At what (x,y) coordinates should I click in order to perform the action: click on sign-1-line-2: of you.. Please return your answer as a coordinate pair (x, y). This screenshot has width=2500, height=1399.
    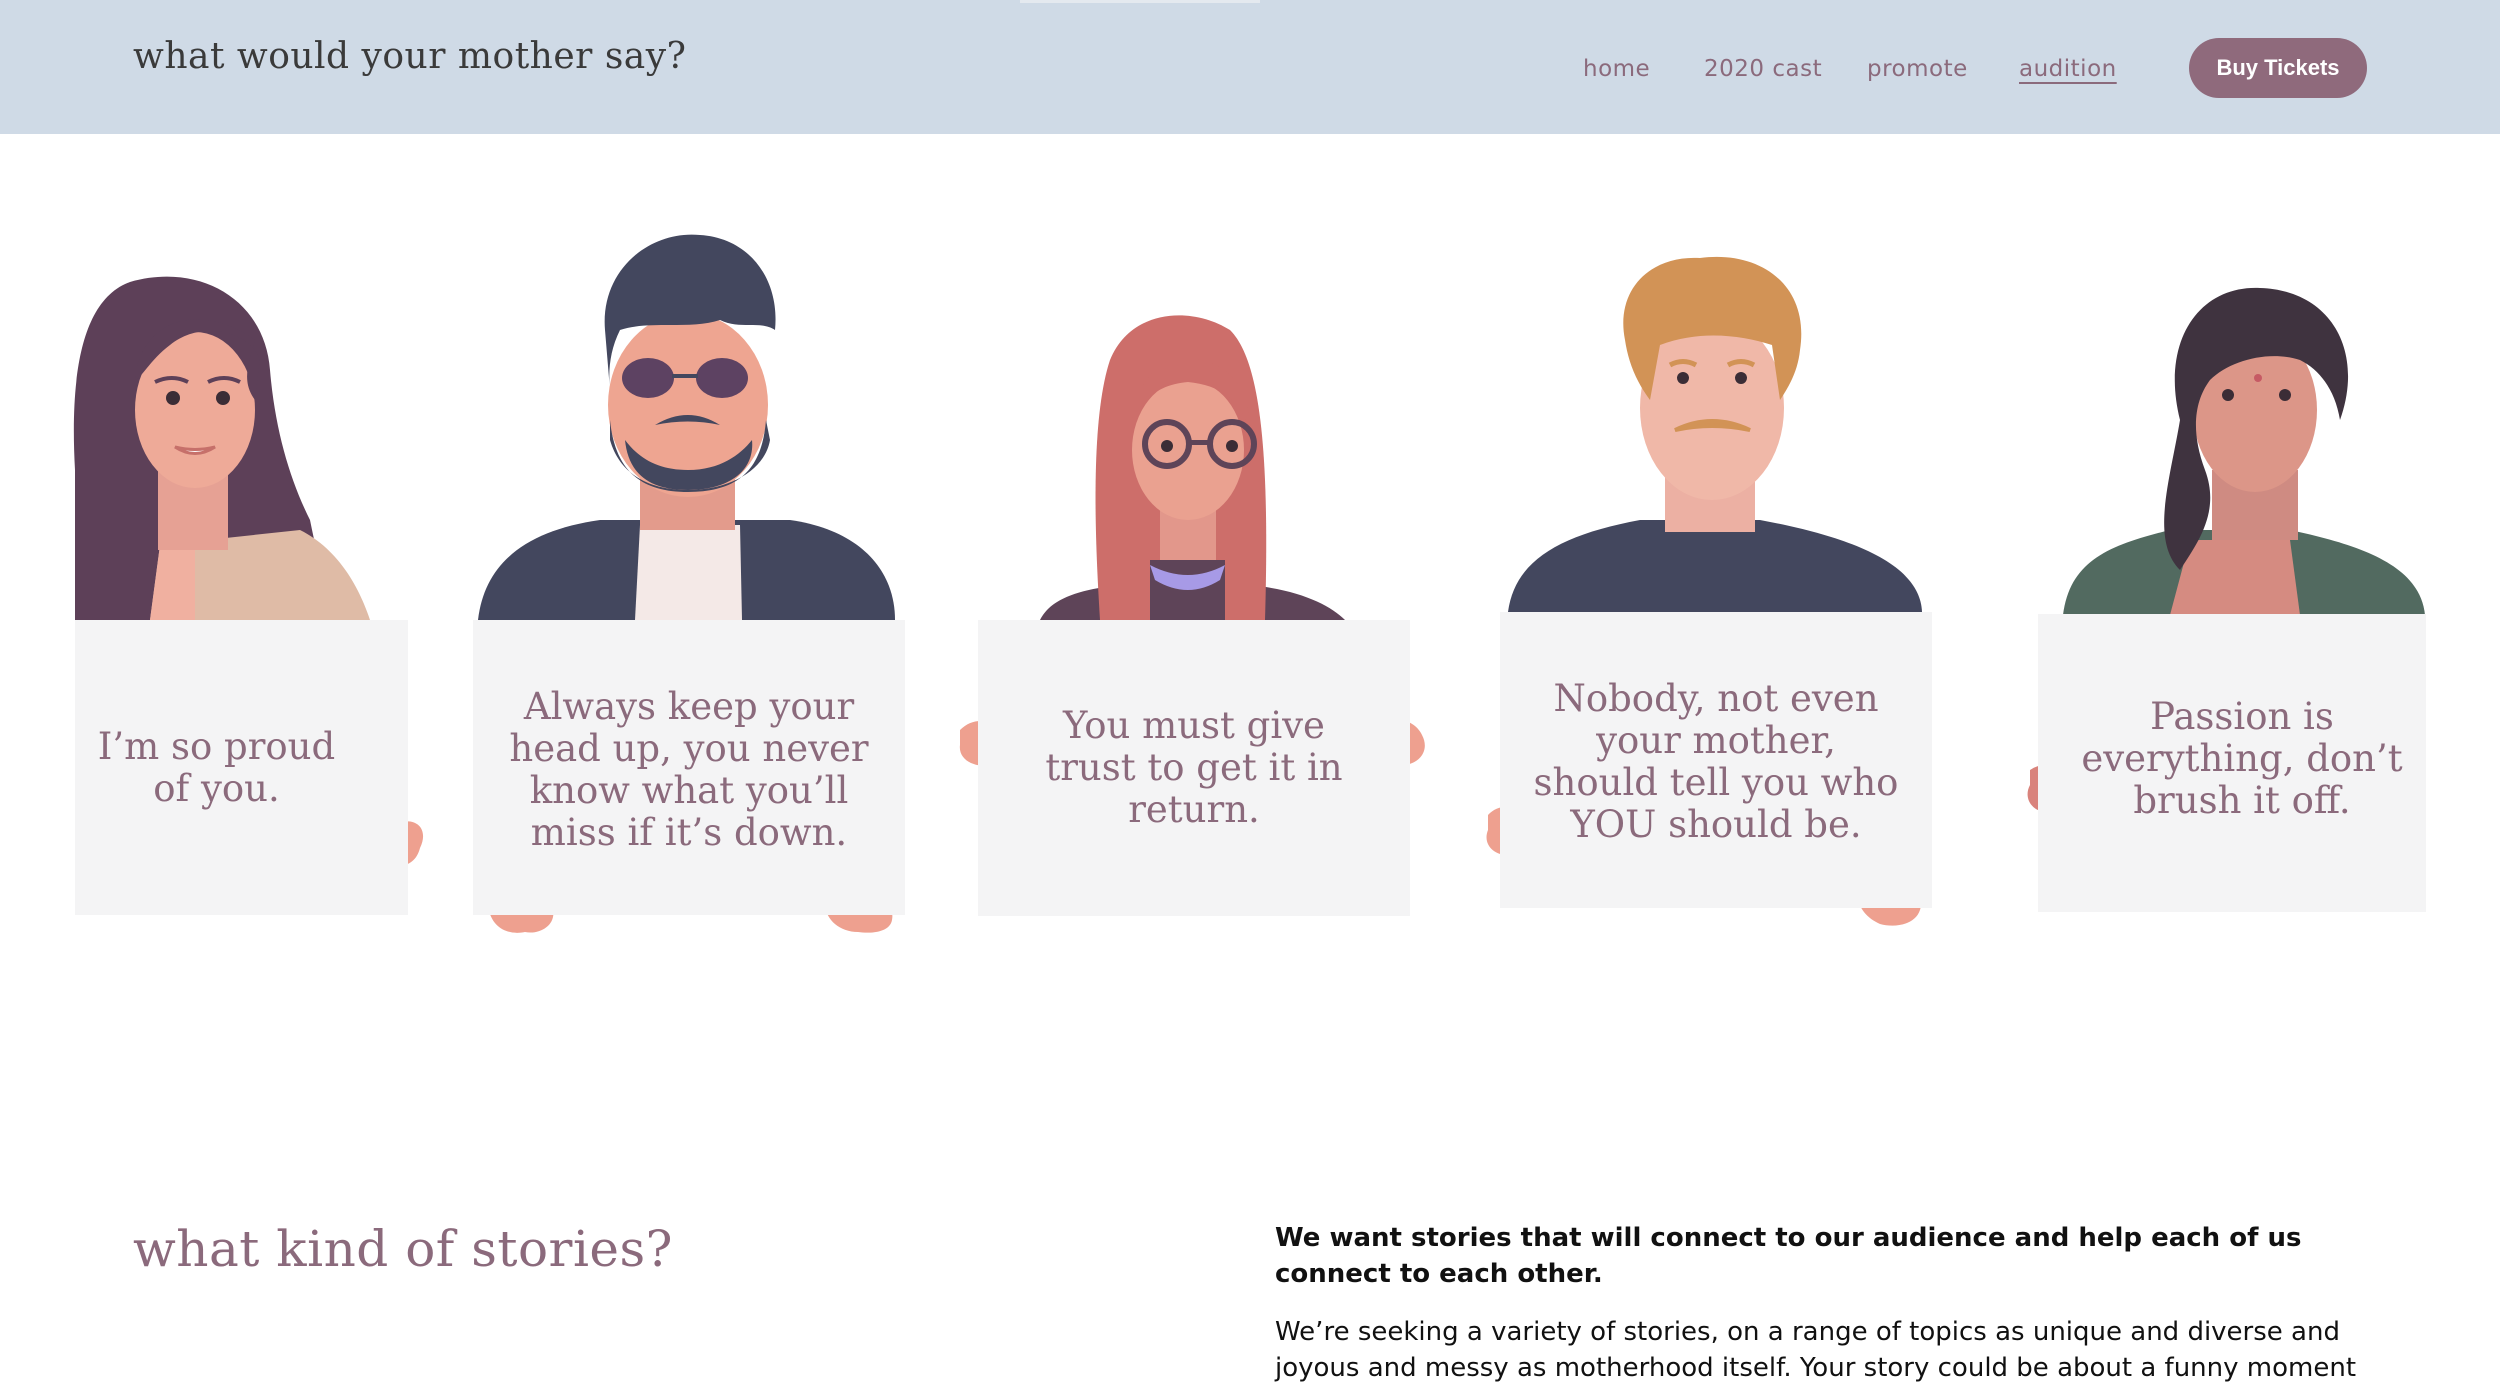
    Looking at the image, I should click on (216, 788).